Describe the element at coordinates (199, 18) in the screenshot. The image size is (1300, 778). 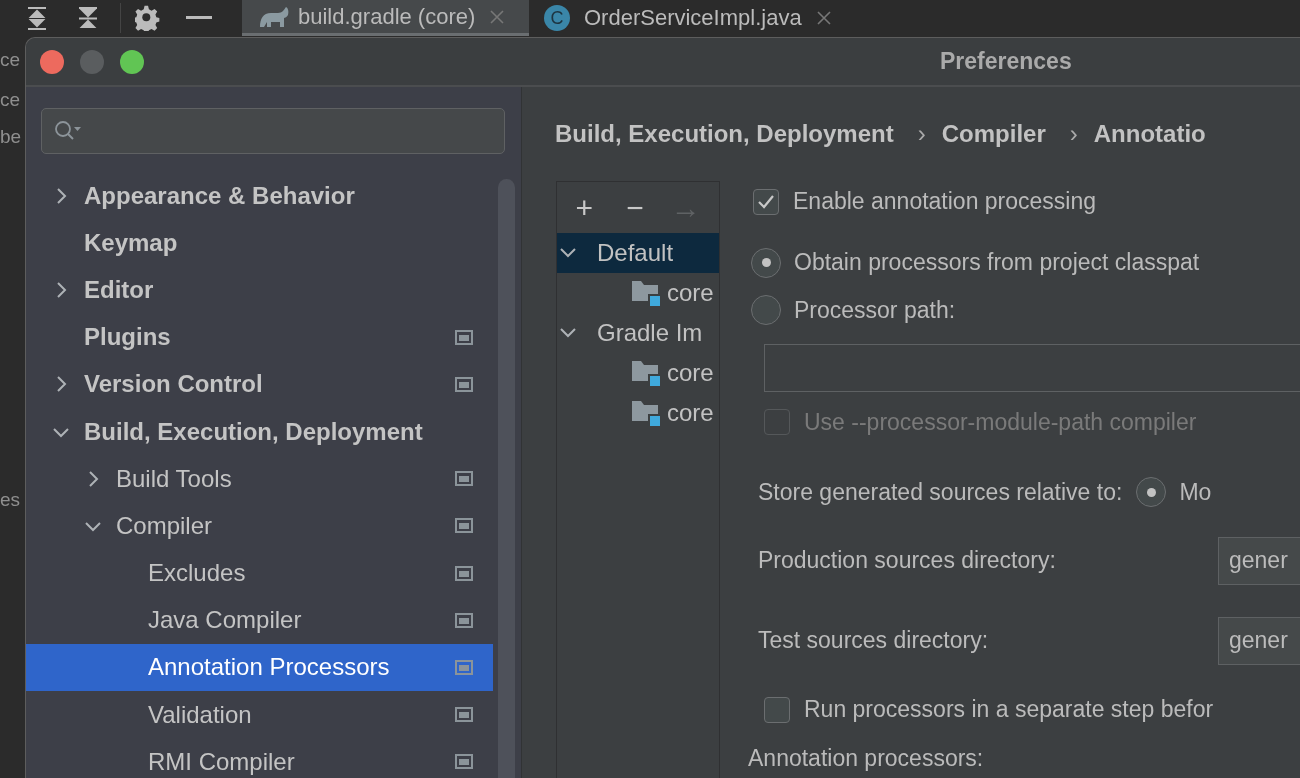
I see `minimize-icon` at that location.